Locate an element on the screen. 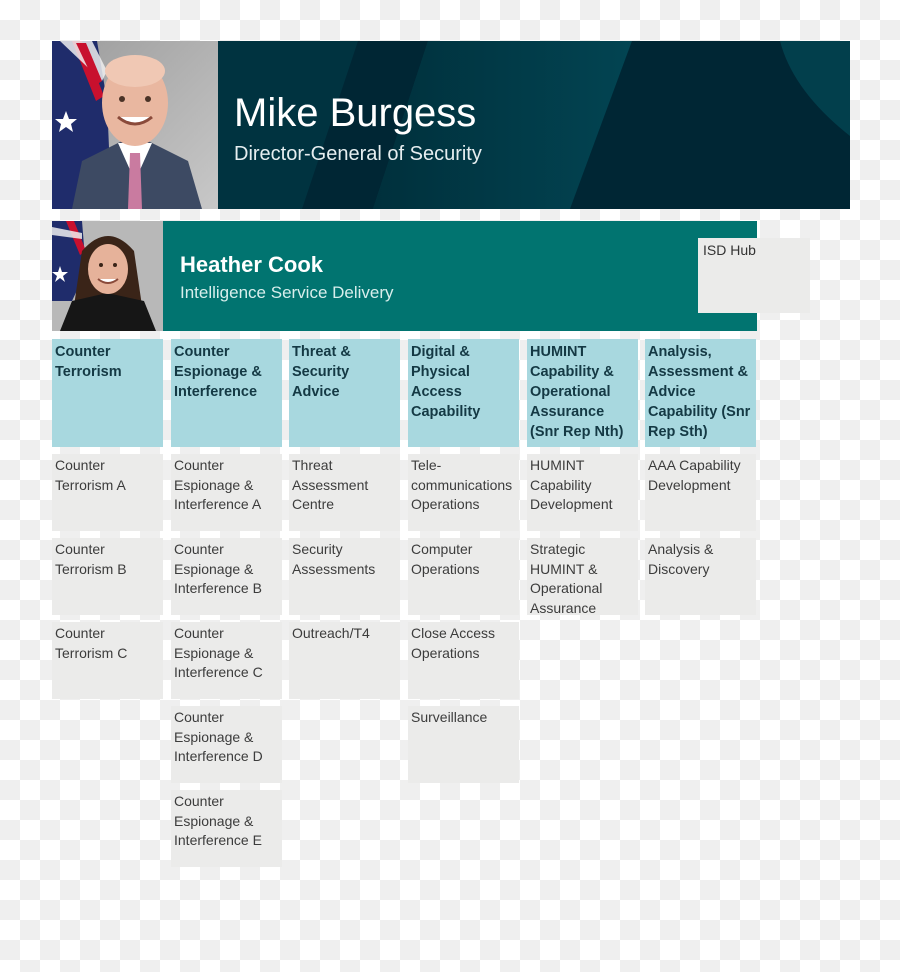 Image resolution: width=900 pixels, height=972 pixels. director-general-title: Director-General of Security is located at coordinates (358, 154).